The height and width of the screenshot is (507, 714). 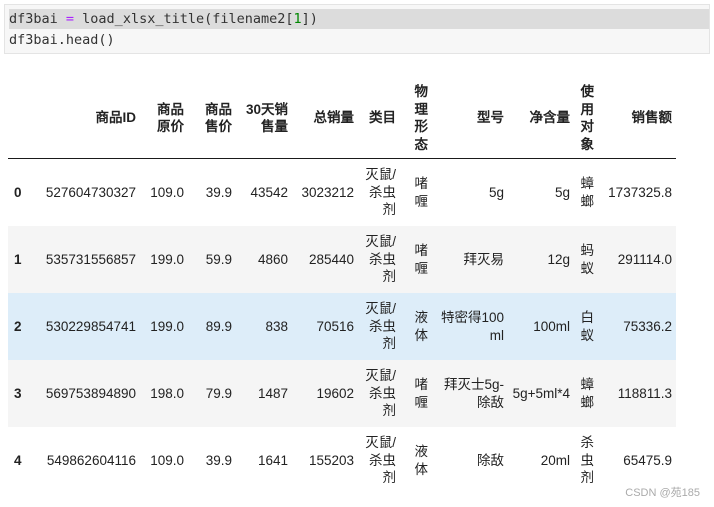 What do you see at coordinates (62, 40) in the screenshot?
I see `code-line-2: df3bai.head()` at bounding box center [62, 40].